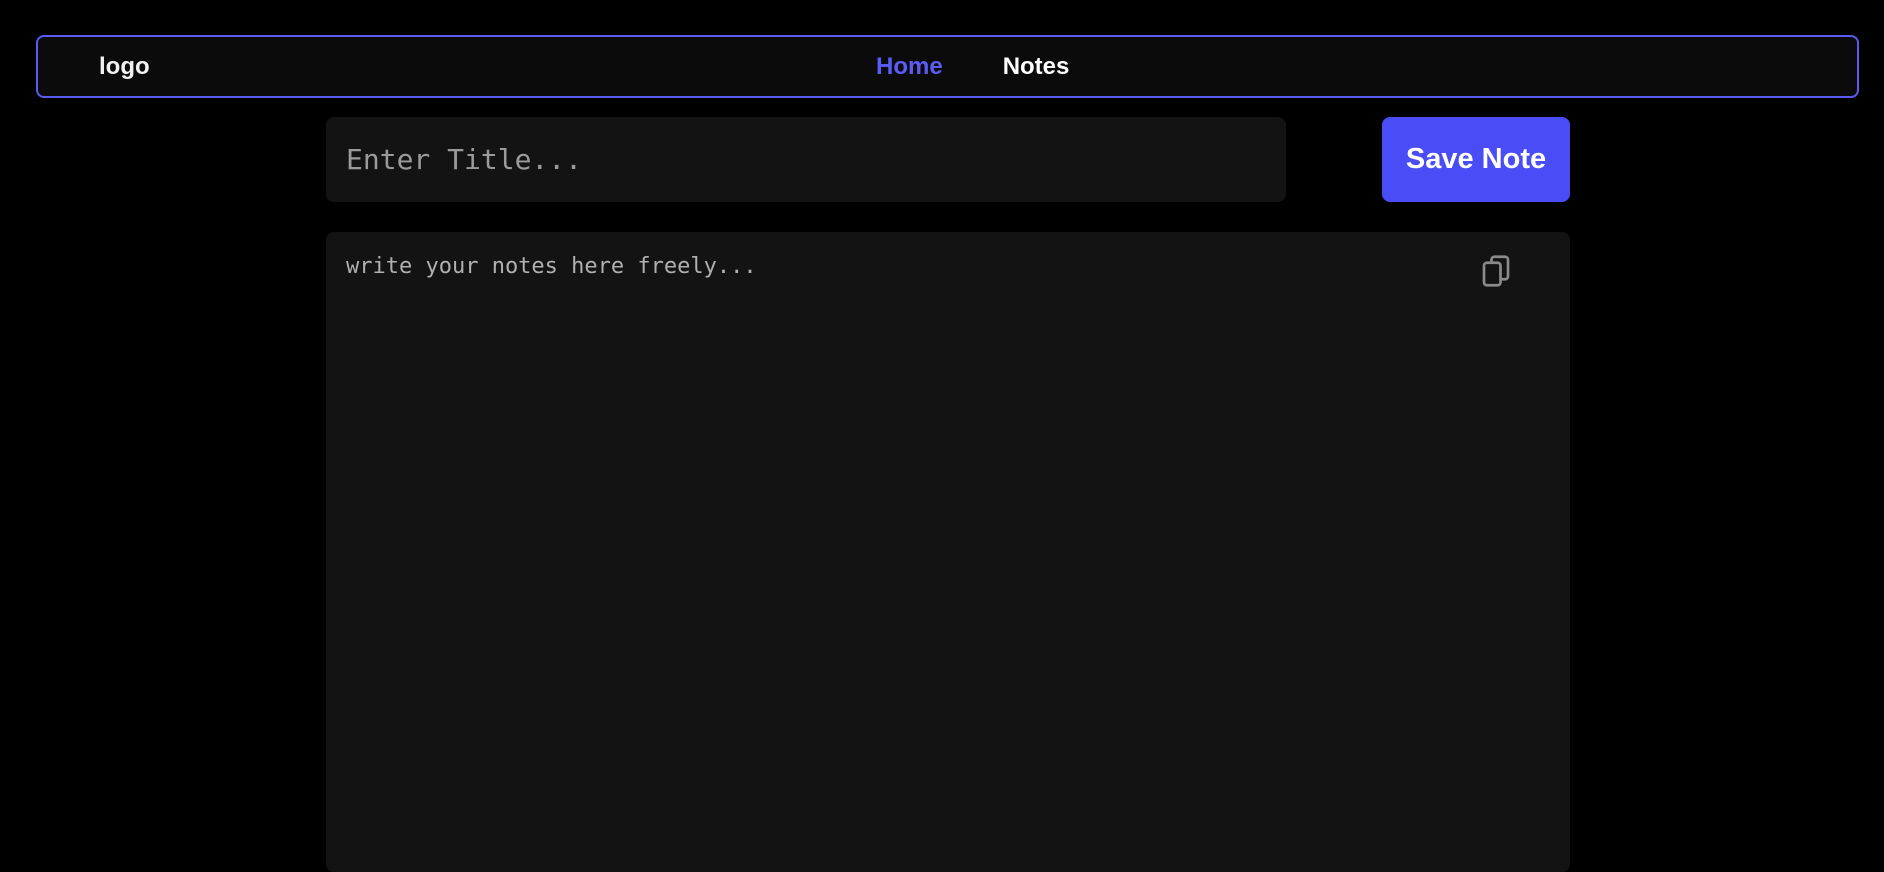 This screenshot has width=1884, height=872. Describe the element at coordinates (1476, 159) in the screenshot. I see `save-note-button: Save Note` at that location.